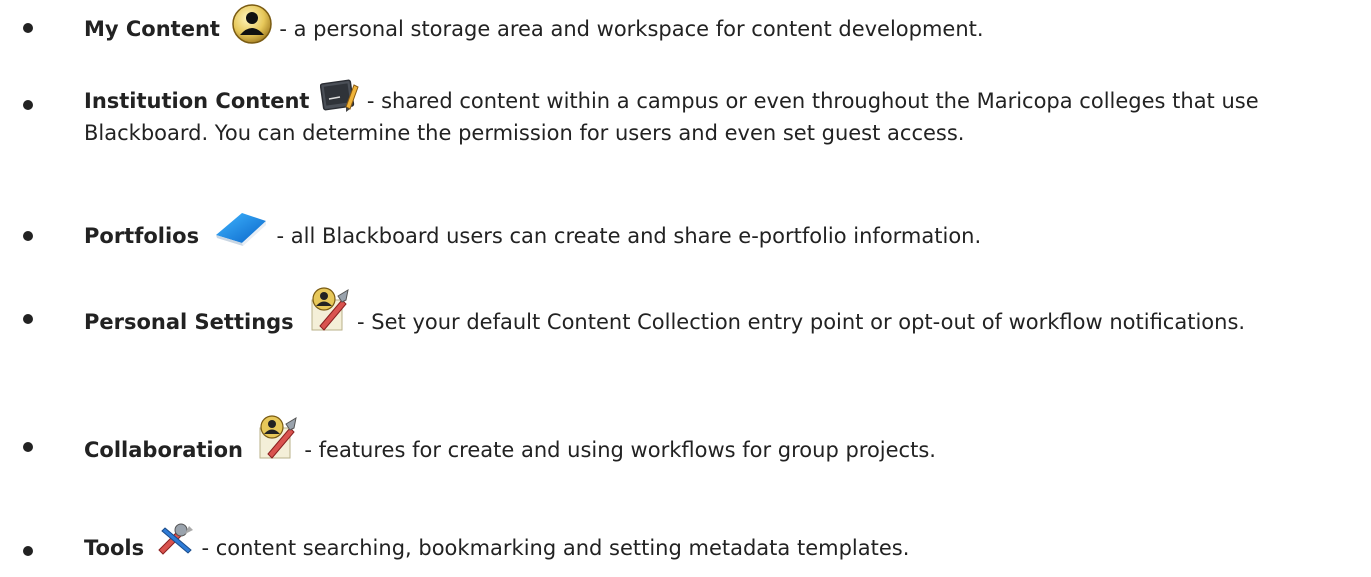  What do you see at coordinates (197, 101) in the screenshot?
I see `item-term: Institution Content` at bounding box center [197, 101].